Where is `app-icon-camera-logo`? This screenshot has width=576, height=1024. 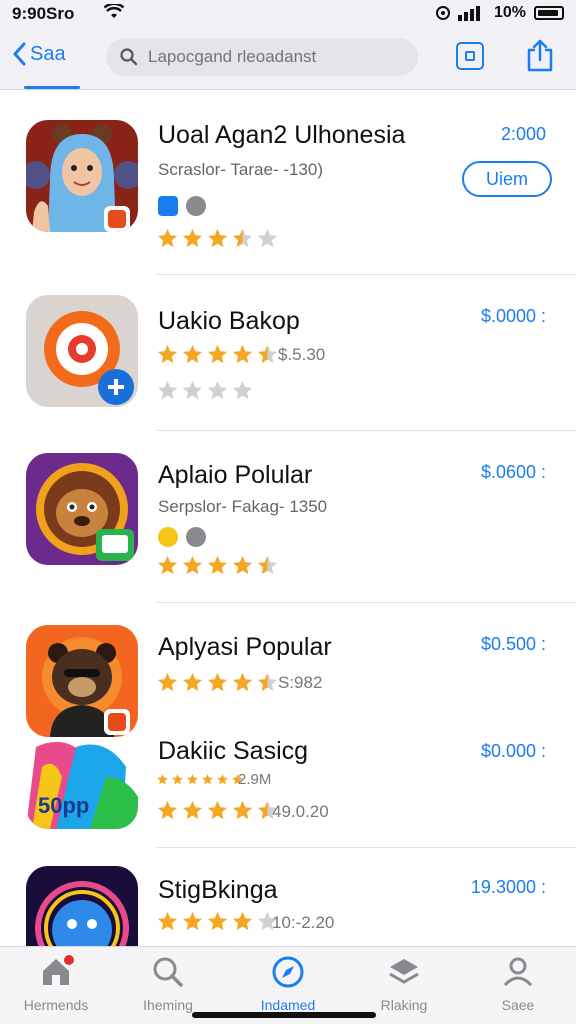 app-icon-camera-logo is located at coordinates (82, 351).